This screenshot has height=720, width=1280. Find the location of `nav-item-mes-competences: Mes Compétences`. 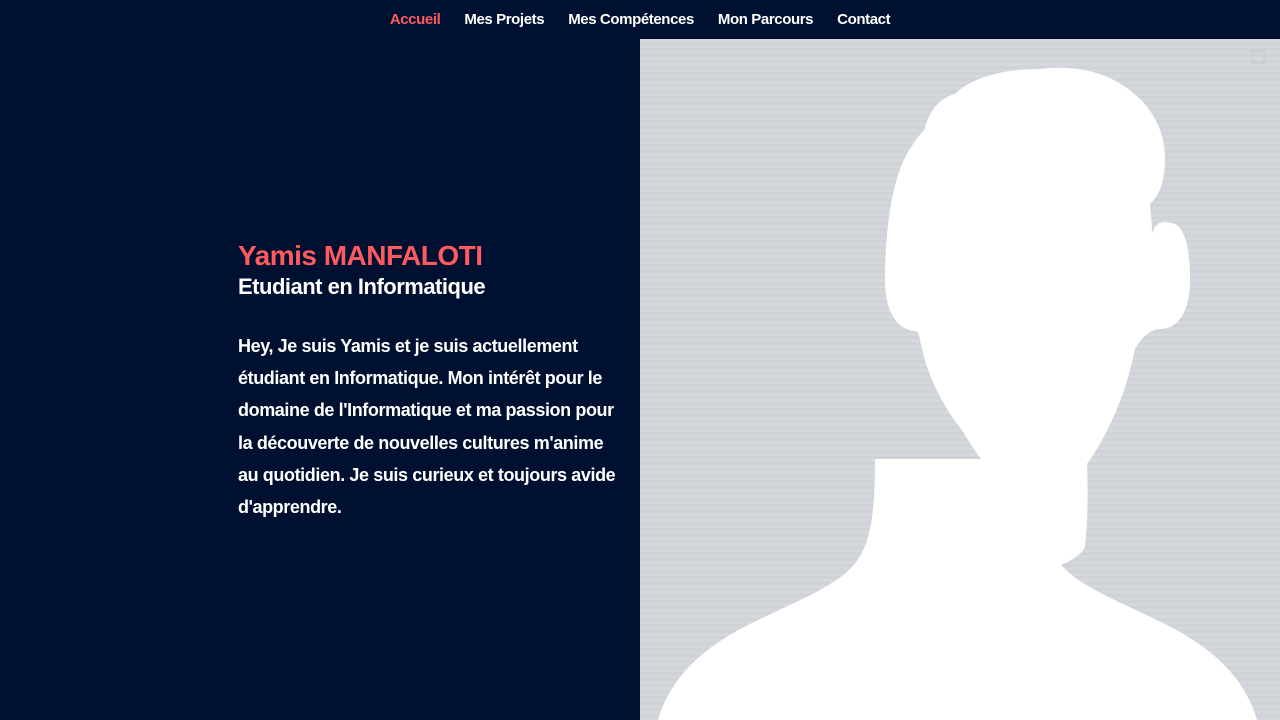

nav-item-mes-competences: Mes Compétences is located at coordinates (631, 19).